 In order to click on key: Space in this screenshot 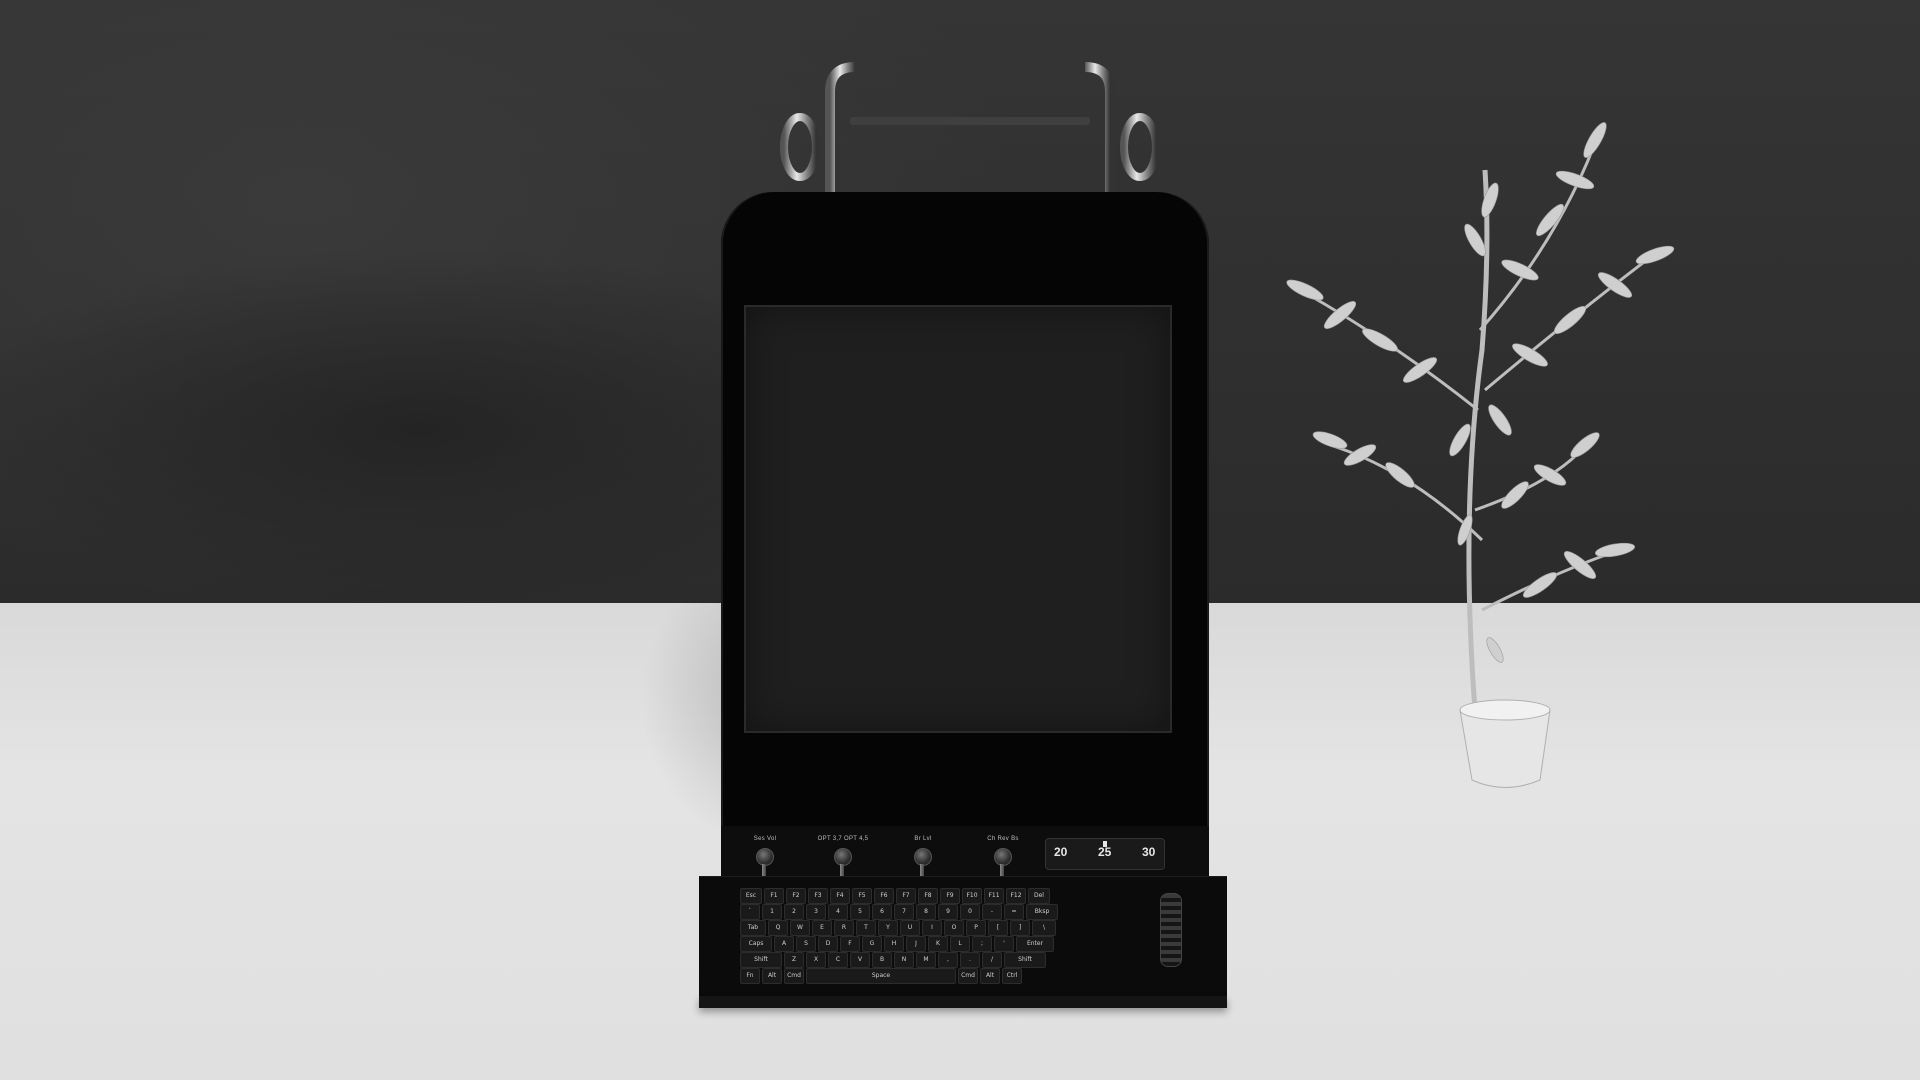, I will do `click(881, 976)`.